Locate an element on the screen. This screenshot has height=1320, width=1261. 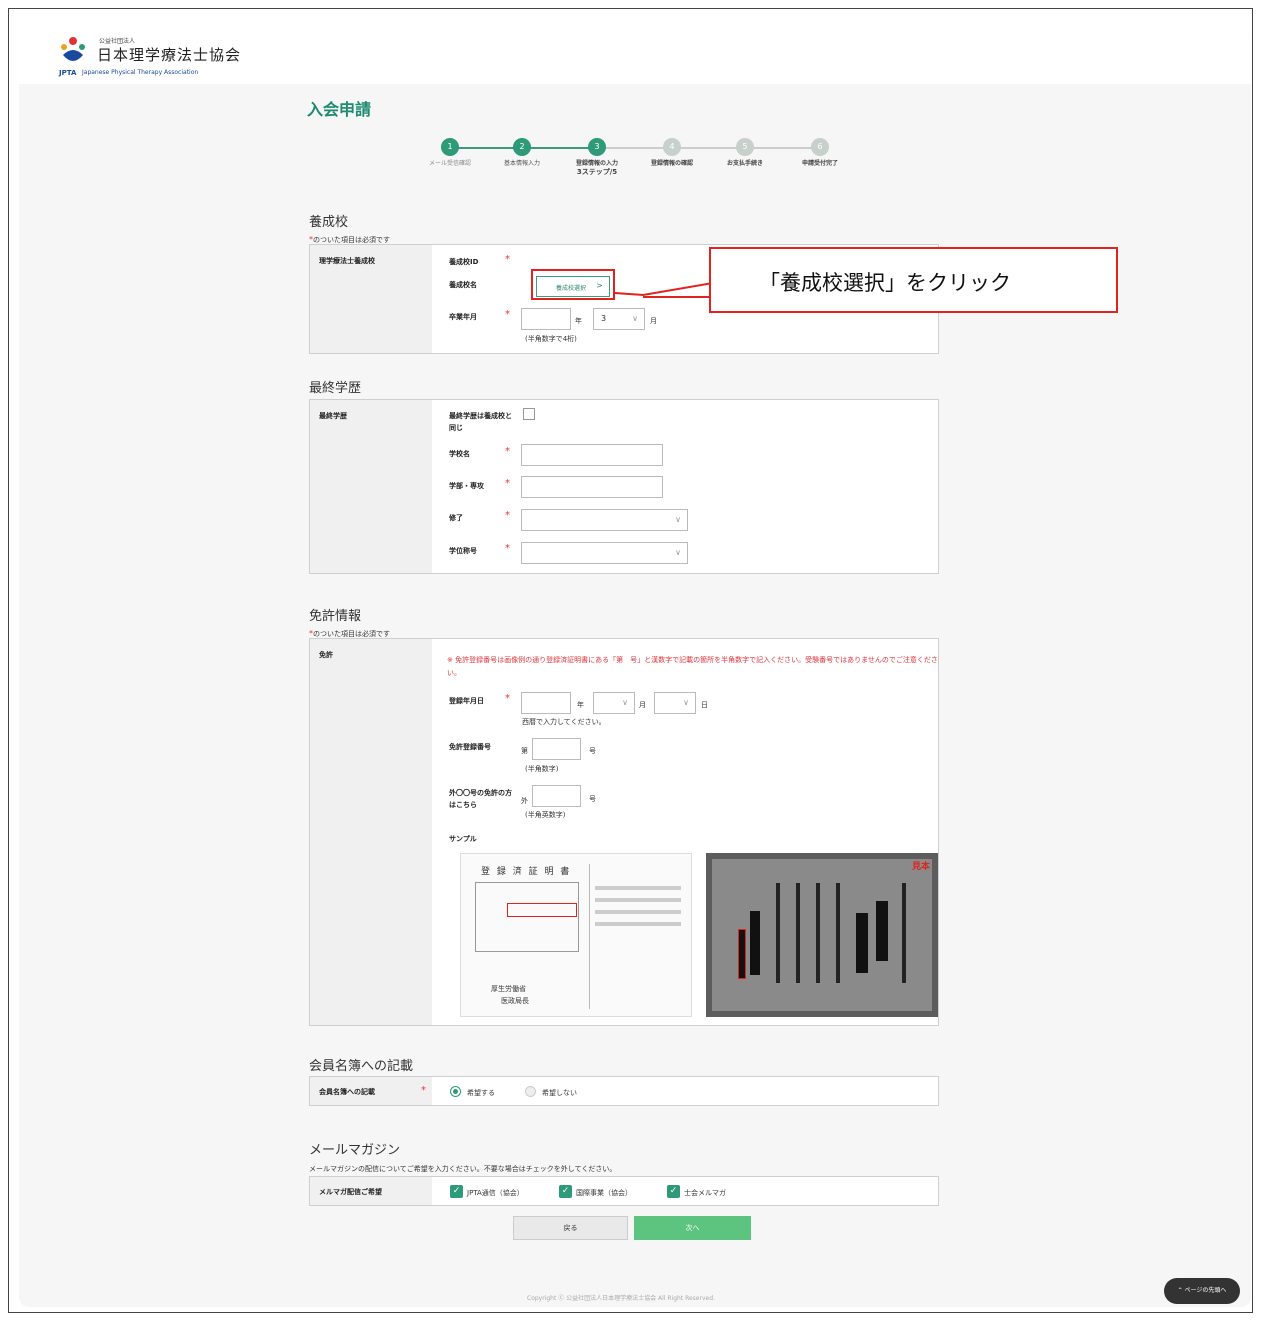
step-3-label: 登録情報の入力 is located at coordinates (596, 163).